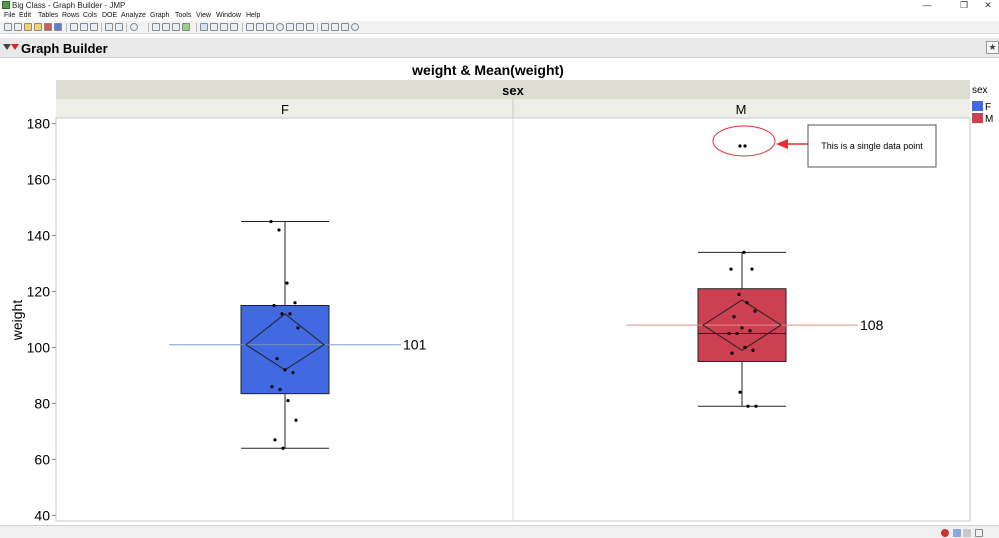  I want to click on menu-view: View, so click(203, 15).